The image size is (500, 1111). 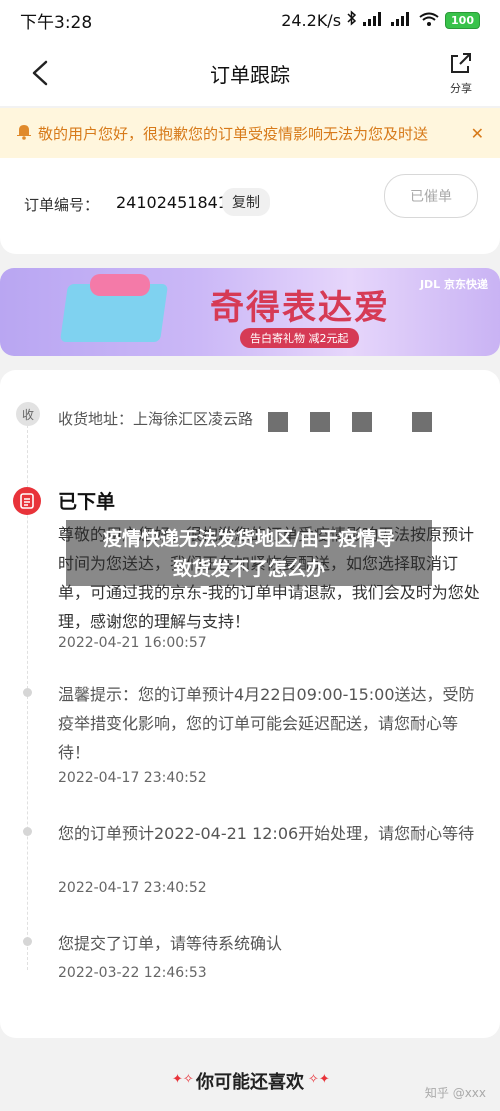 What do you see at coordinates (431, 196) in the screenshot?
I see `urge-order-button: 已催单` at bounding box center [431, 196].